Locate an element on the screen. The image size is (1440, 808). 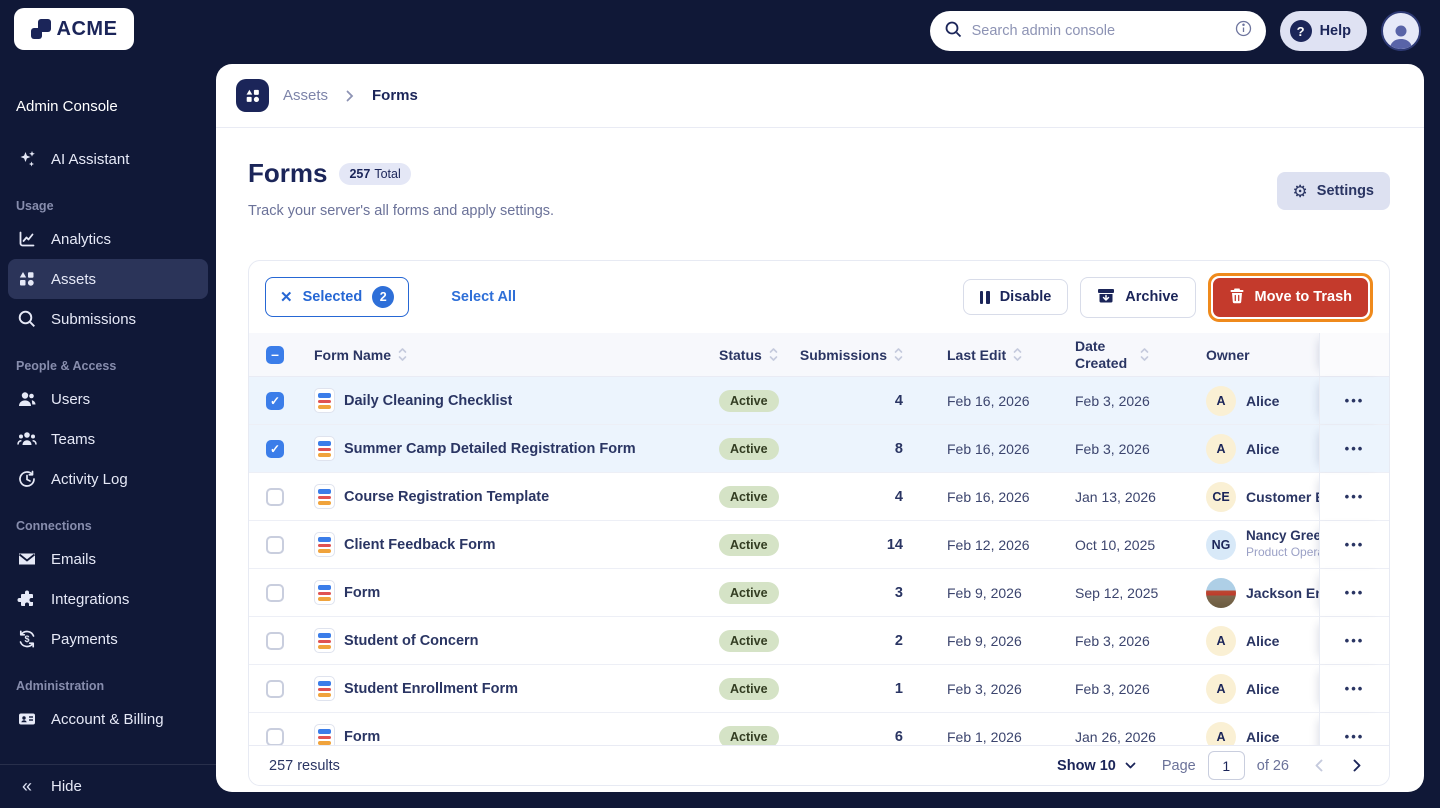
form-name: Student of Concern is located at coordinates (411, 641).